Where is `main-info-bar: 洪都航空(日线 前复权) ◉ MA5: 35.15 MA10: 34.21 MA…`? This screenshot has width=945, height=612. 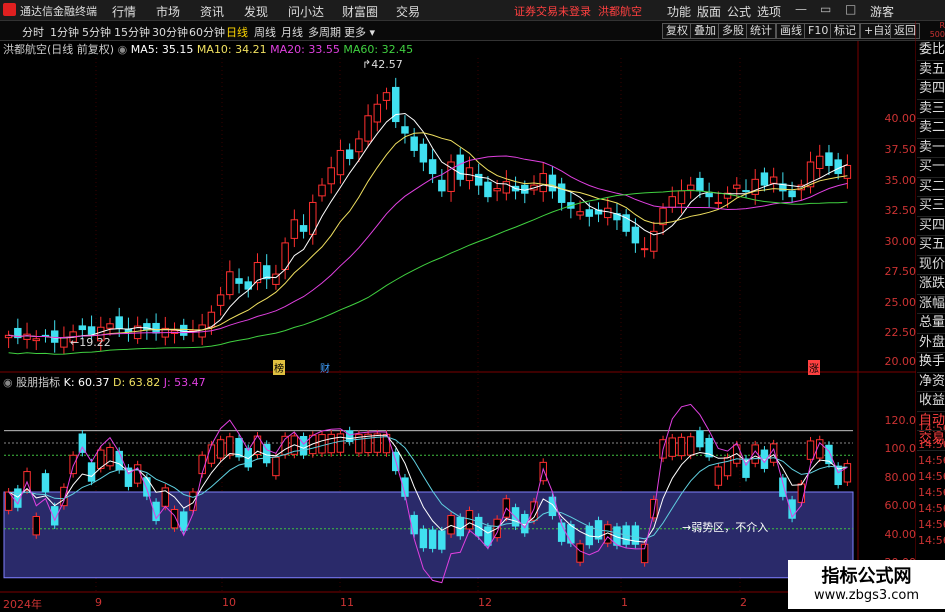
main-info-bar: 洪都航空(日线 前复权) ◉ MA5: 35.15 MA10: 34.21 MA… is located at coordinates (208, 49).